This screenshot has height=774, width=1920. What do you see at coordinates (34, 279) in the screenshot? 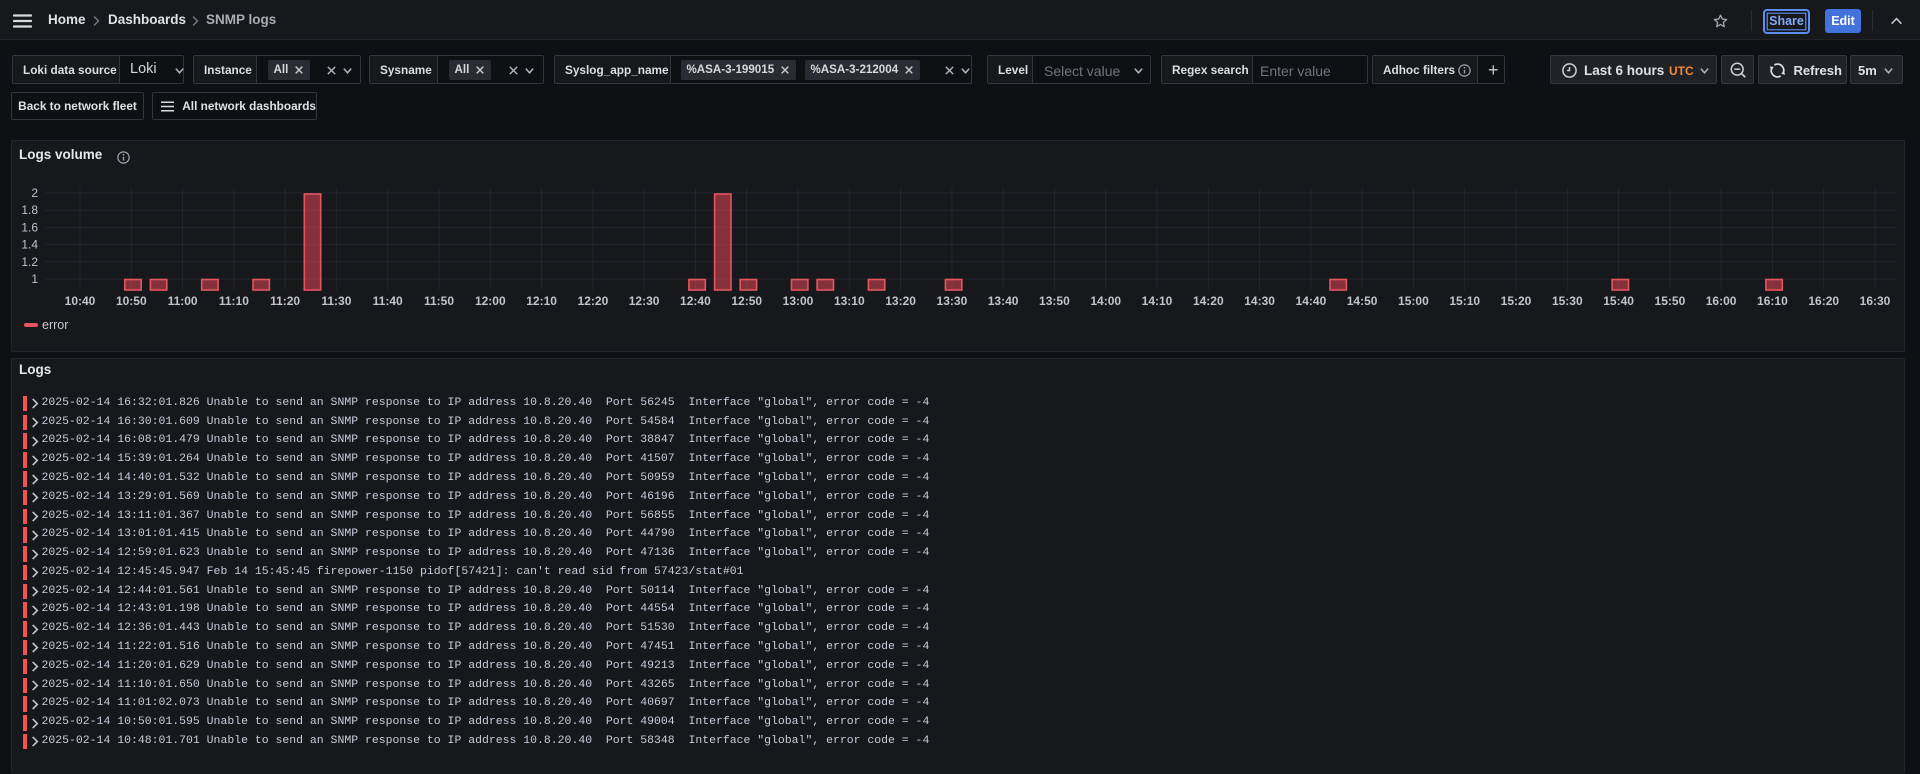
I see `svg-text: 1` at bounding box center [34, 279].